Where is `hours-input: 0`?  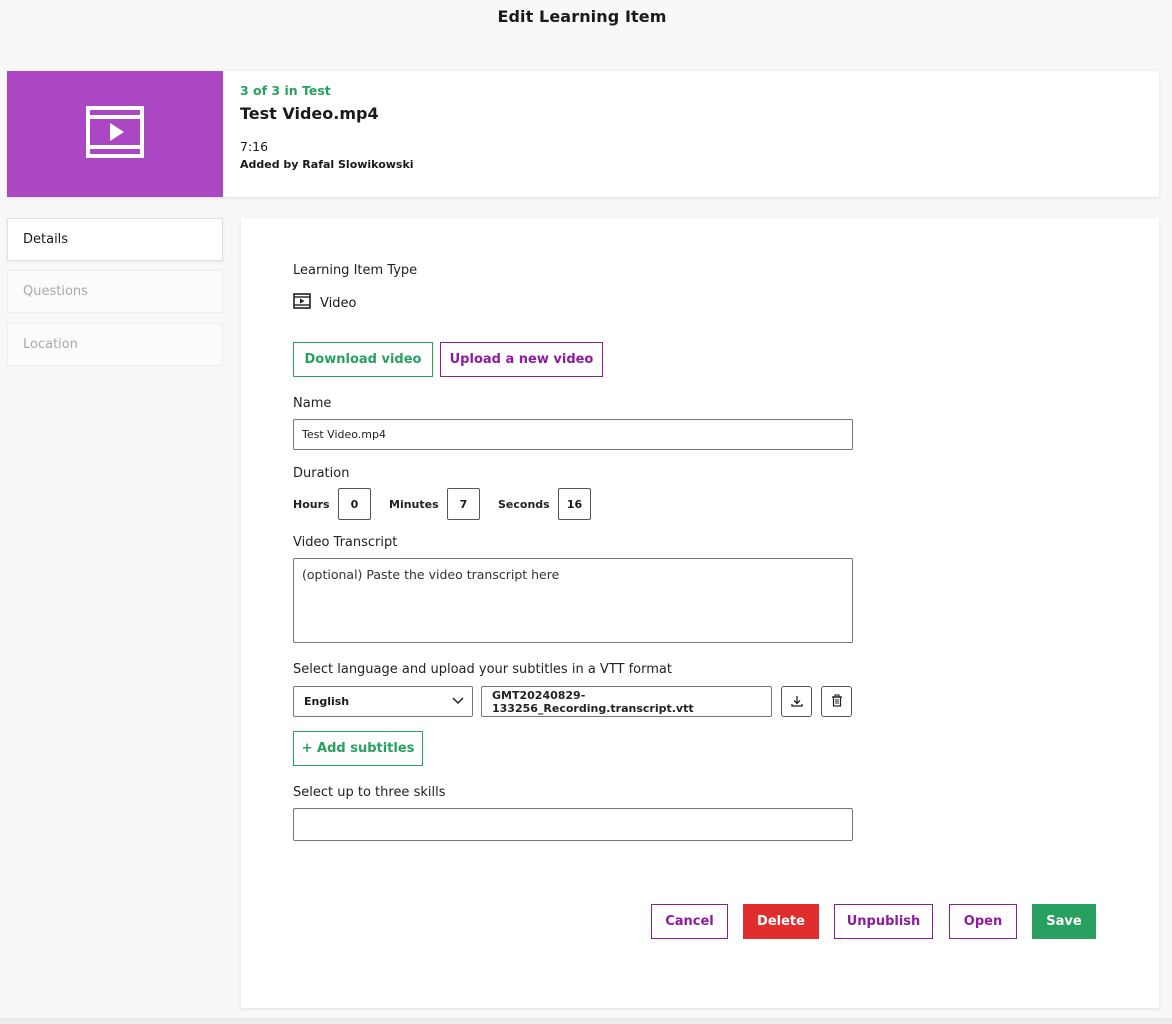 hours-input: 0 is located at coordinates (354, 504).